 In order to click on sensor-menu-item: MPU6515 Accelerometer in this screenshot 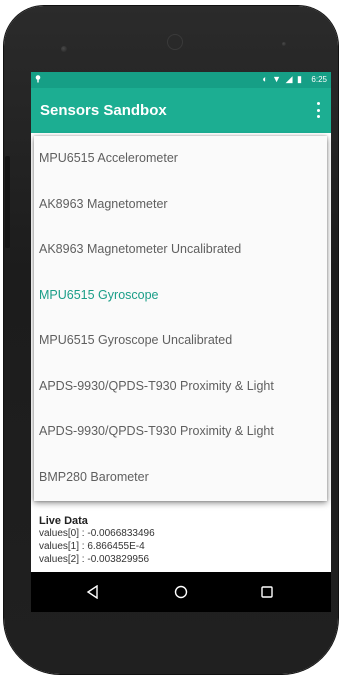, I will do `click(180, 159)`.